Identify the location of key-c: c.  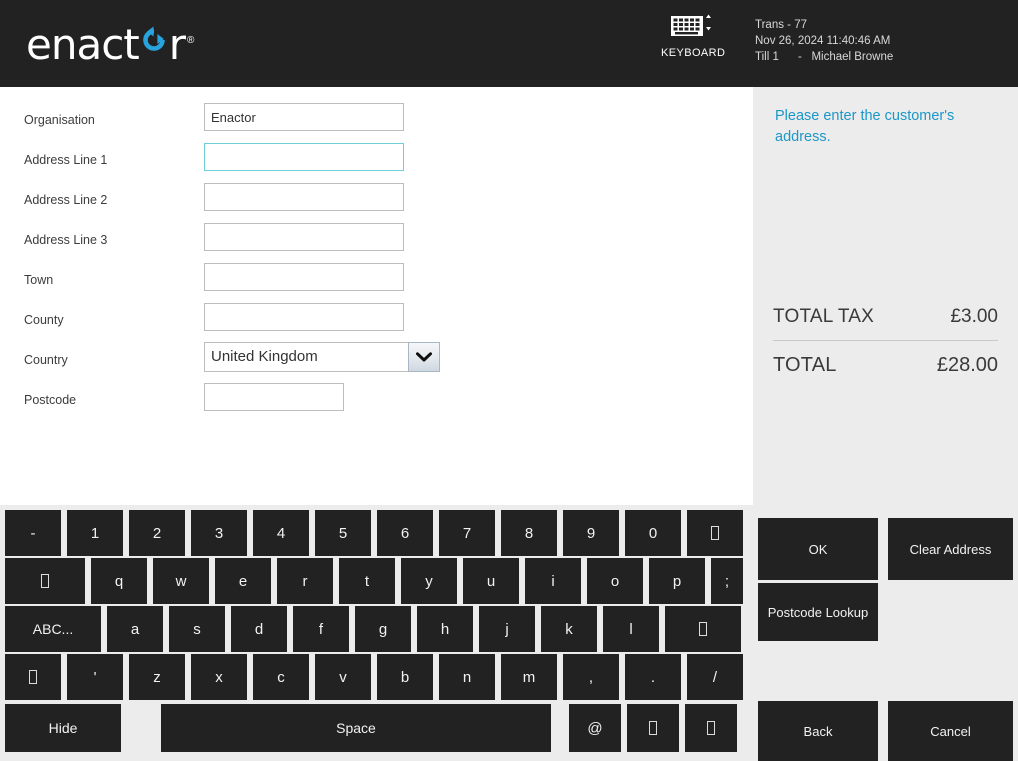
(281, 677).